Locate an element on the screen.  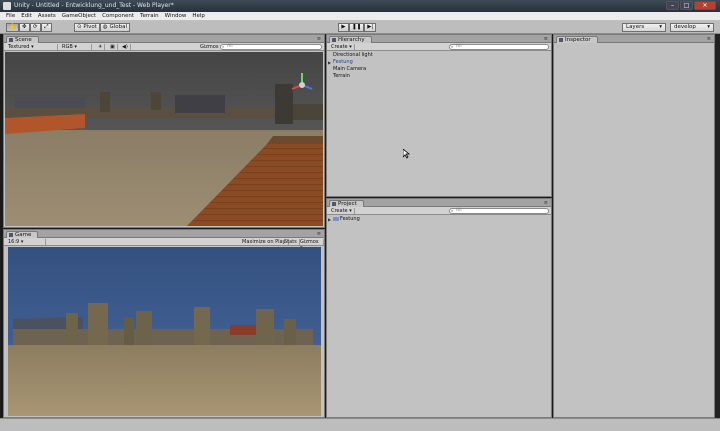
menu-component: Component is located at coordinates (118, 16).